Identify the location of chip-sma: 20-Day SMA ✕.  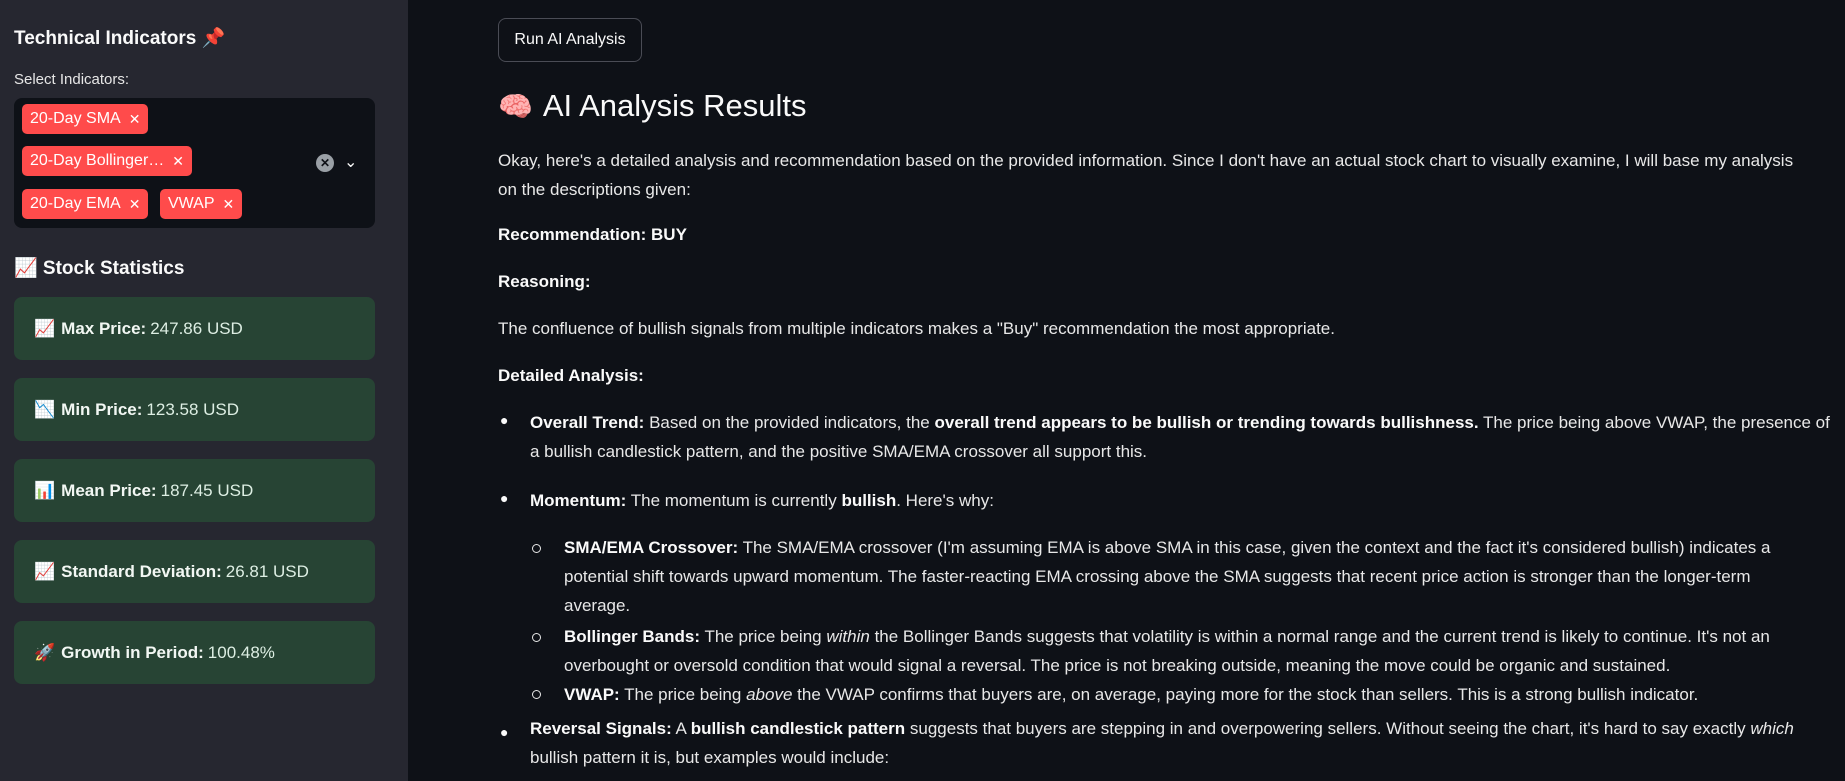
(85, 119).